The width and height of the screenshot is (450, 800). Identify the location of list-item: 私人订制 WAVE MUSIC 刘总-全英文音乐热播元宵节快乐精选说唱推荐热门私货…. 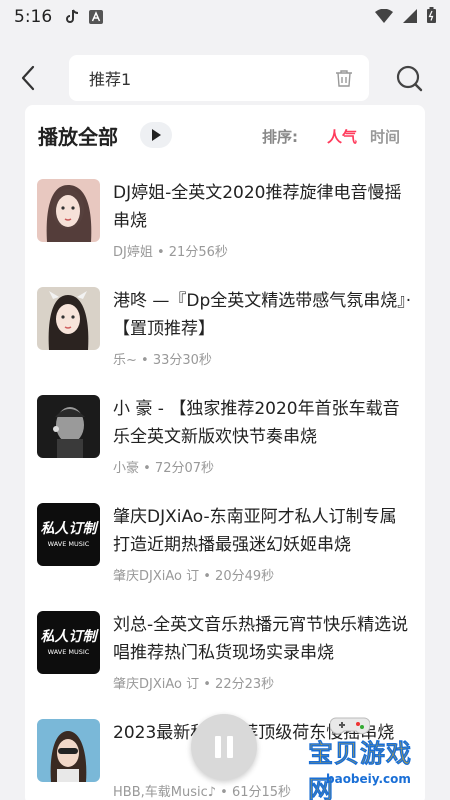
(225, 661).